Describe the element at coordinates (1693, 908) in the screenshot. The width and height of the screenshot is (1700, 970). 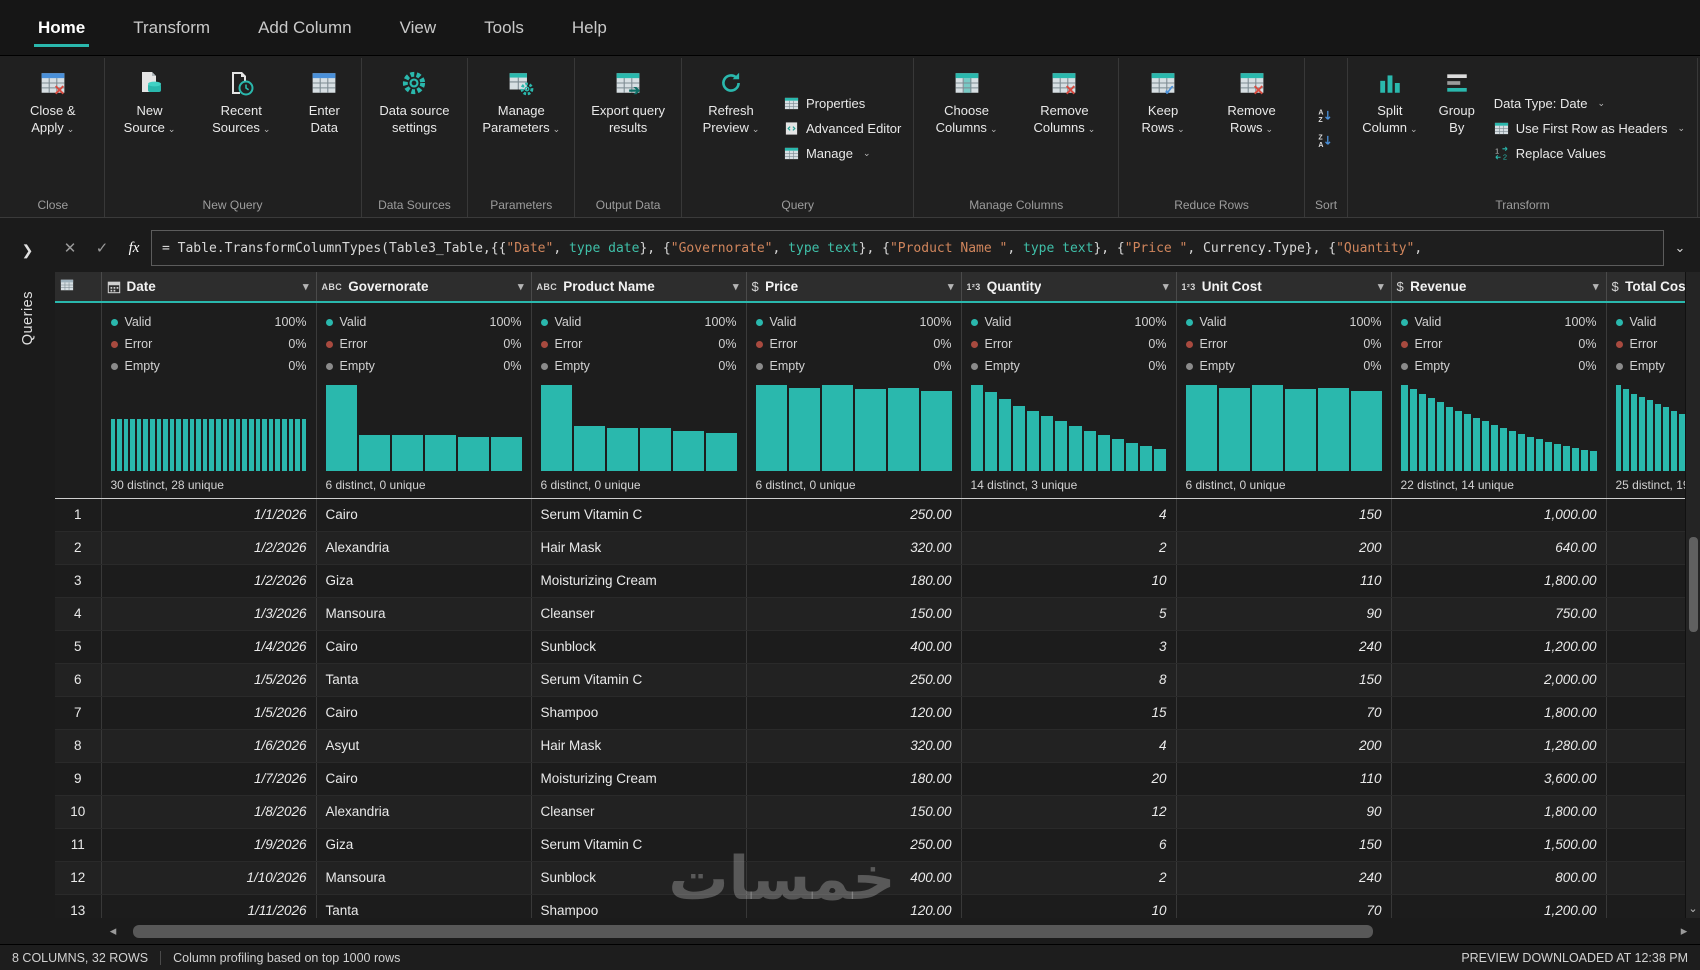
I see `scroll-down-icon: ⌄` at that location.